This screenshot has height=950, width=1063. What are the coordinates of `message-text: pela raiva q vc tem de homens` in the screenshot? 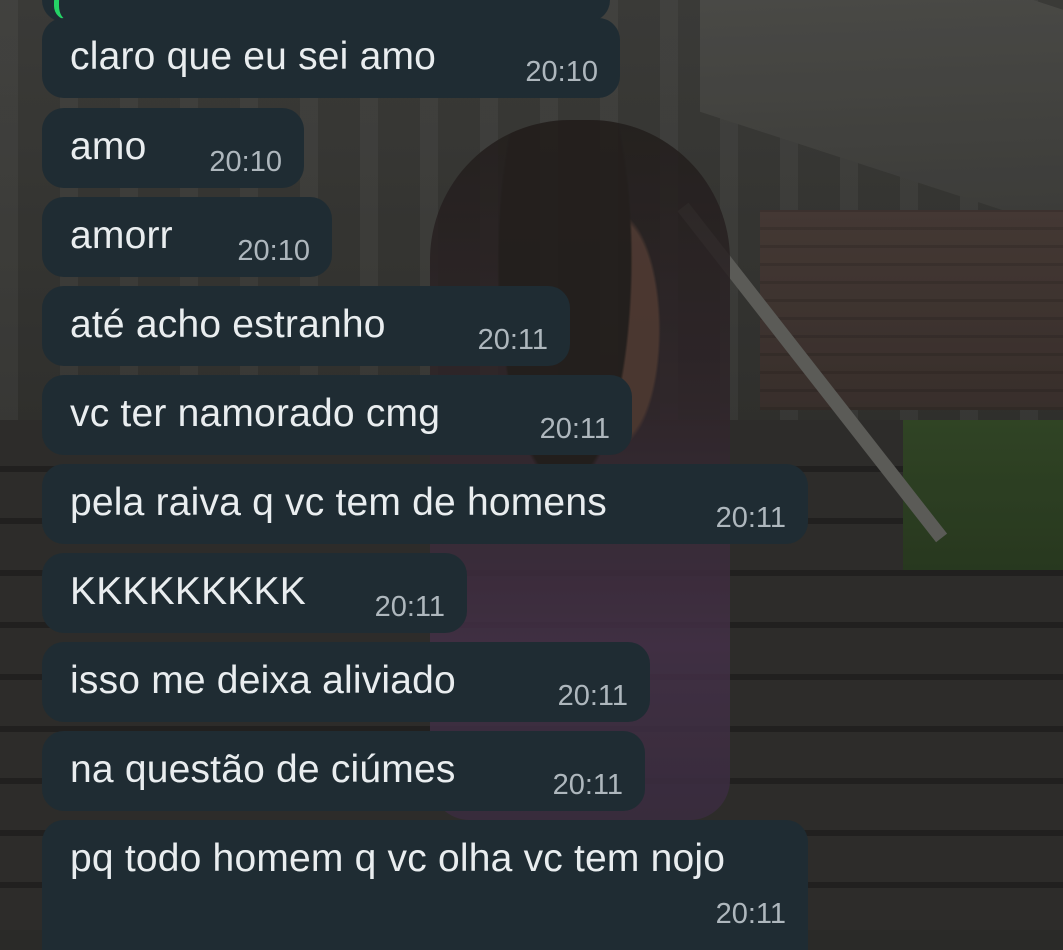 It's located at (338, 502).